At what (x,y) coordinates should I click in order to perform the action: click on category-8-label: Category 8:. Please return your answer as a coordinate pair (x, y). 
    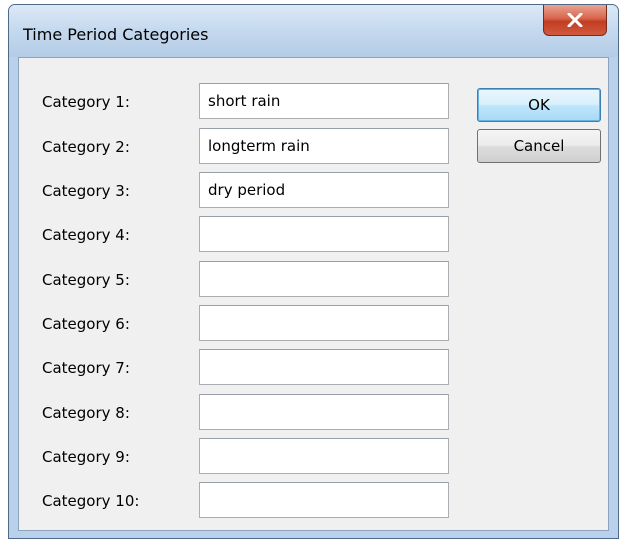
    Looking at the image, I should click on (86, 413).